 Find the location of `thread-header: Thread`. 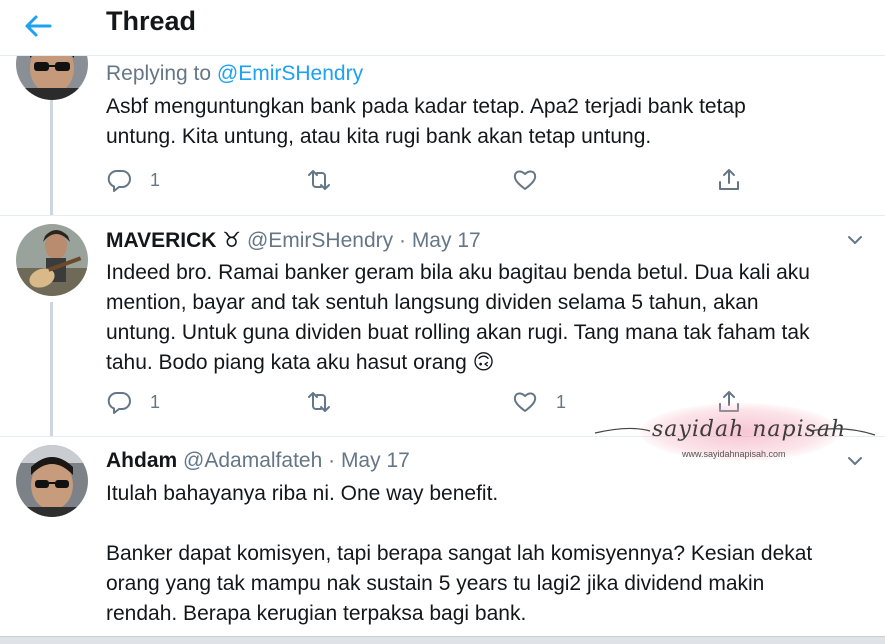

thread-header: Thread is located at coordinates (442, 28).